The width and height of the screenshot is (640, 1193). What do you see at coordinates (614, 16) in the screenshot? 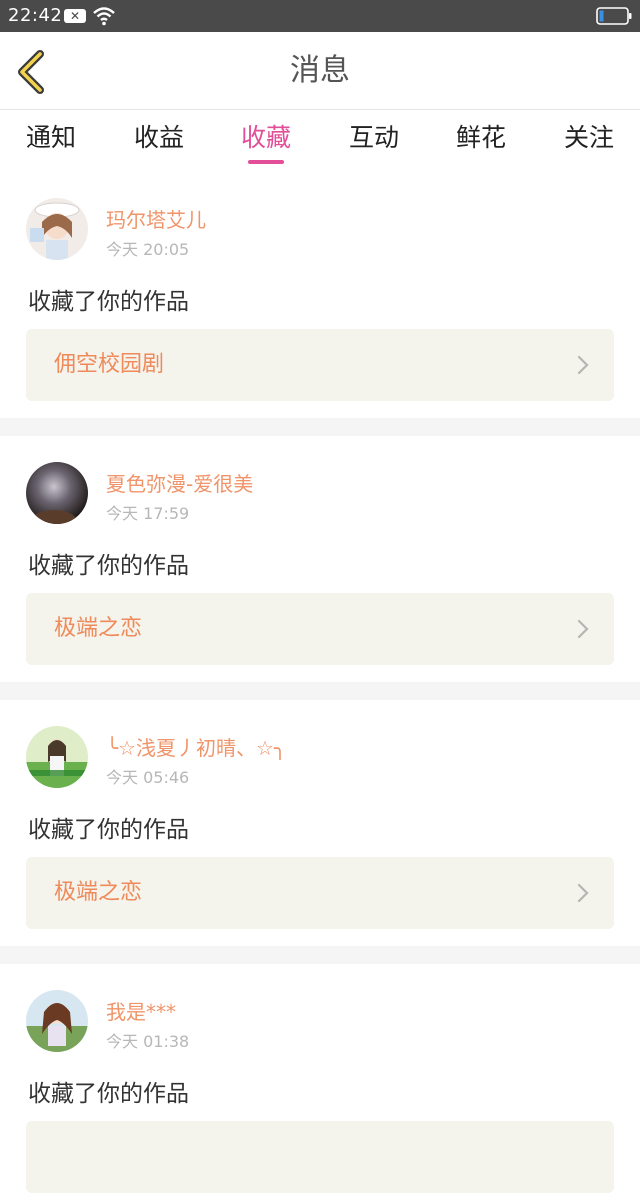
I see `battery-icon` at bounding box center [614, 16].